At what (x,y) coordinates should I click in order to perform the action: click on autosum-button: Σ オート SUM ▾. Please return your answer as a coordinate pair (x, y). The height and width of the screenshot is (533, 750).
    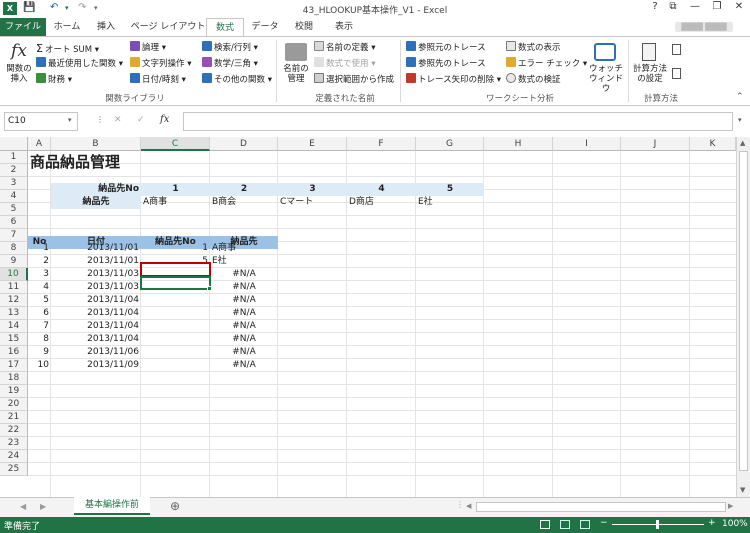
    Looking at the image, I should click on (67, 48).